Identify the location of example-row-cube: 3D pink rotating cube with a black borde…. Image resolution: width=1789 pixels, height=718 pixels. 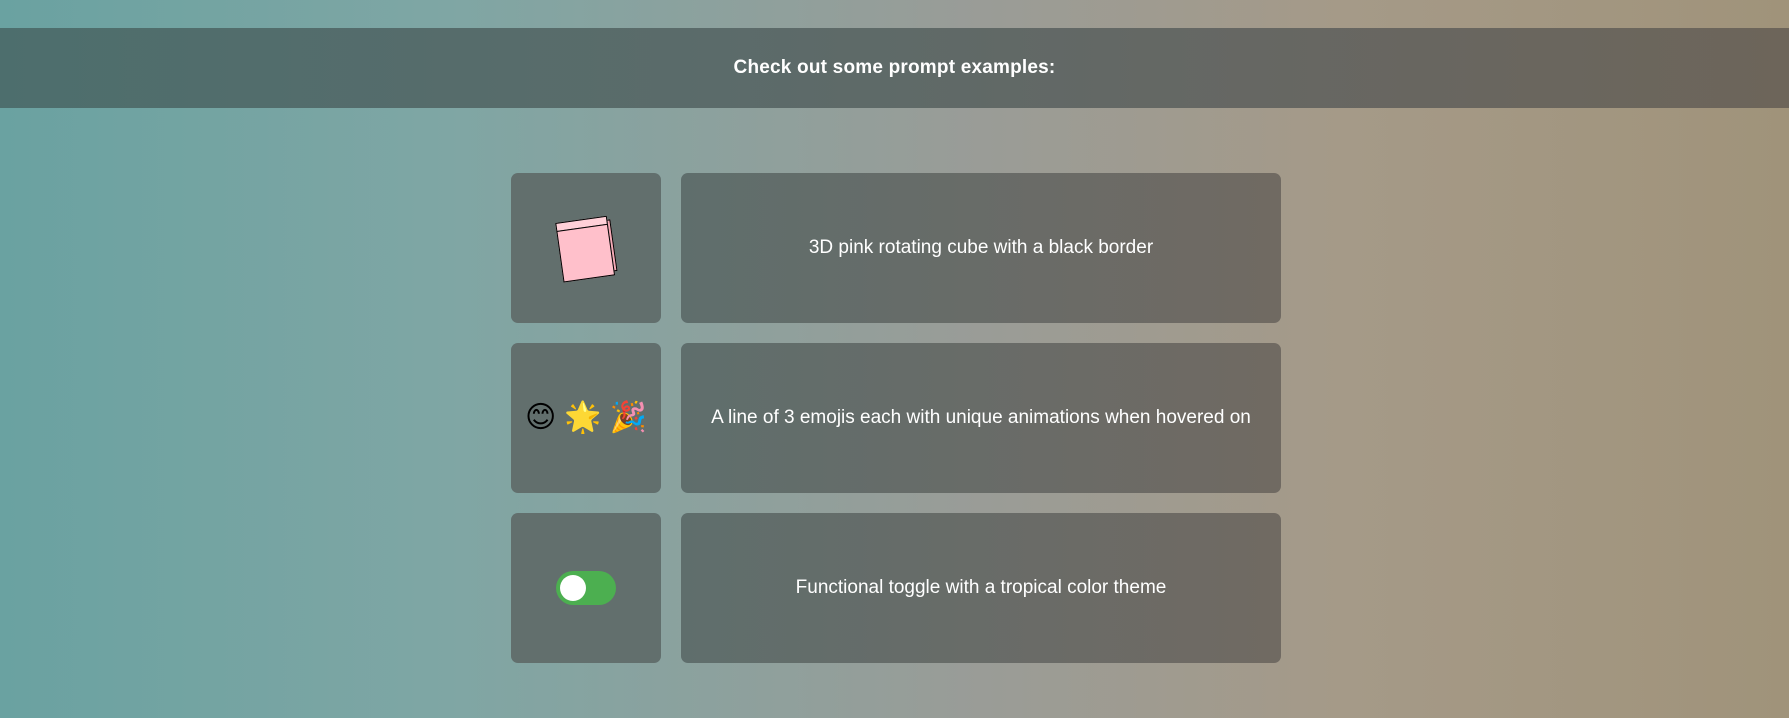
(896, 248).